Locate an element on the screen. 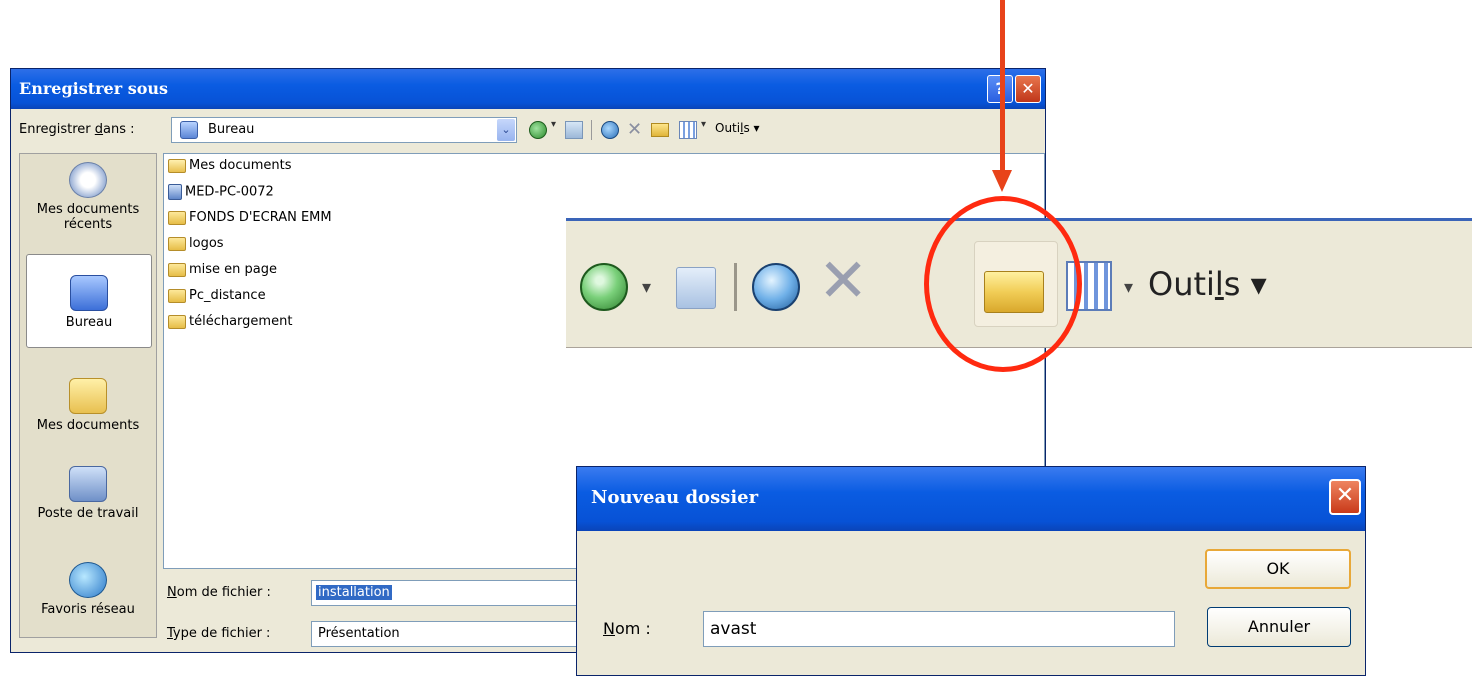 This screenshot has height=676, width=1472. file-name: logos is located at coordinates (206, 243).